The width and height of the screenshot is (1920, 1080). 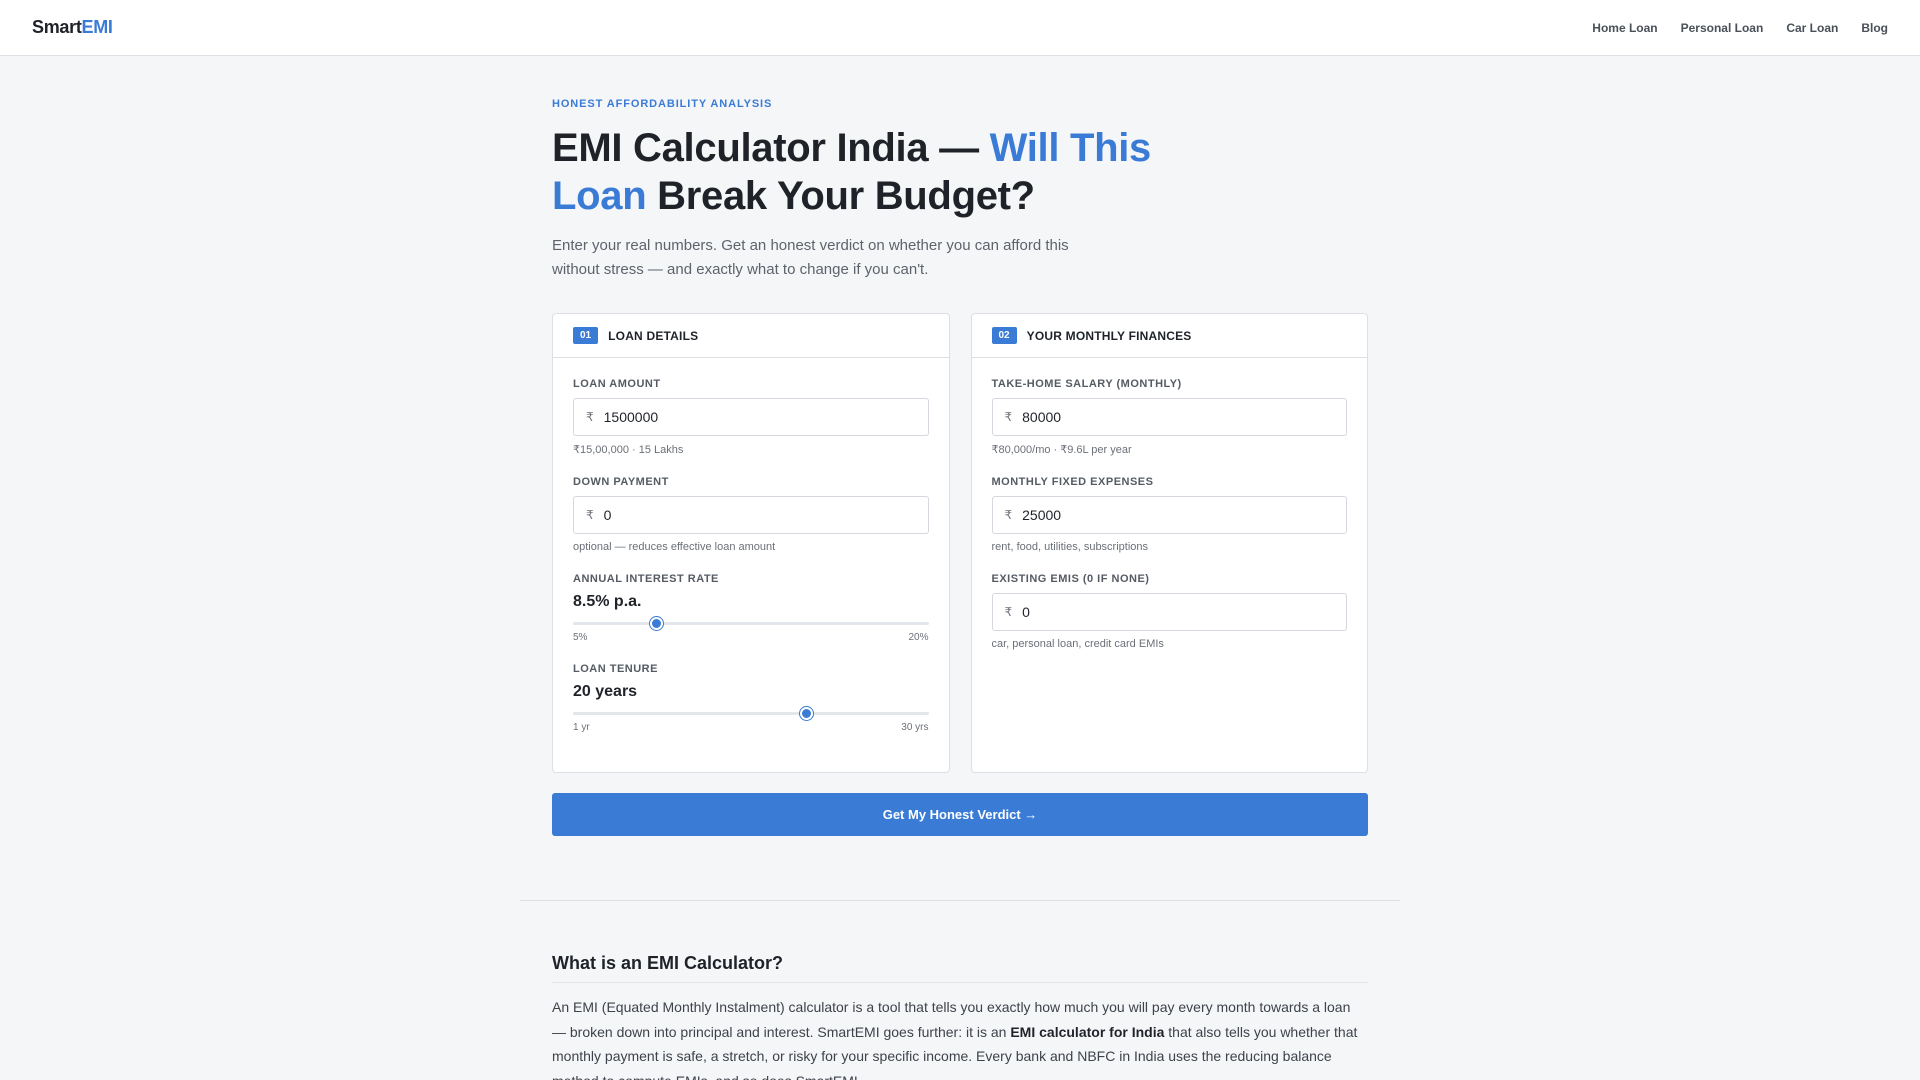 What do you see at coordinates (674, 547) in the screenshot?
I see `field-hint: optional — reduces effective loan amount` at bounding box center [674, 547].